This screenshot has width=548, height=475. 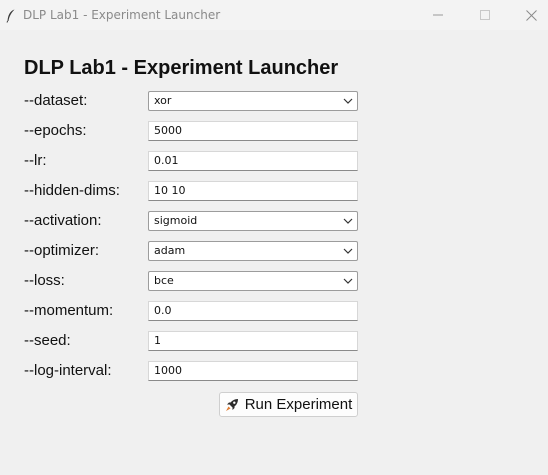 I want to click on seed-label: --seed:, so click(x=47, y=340).